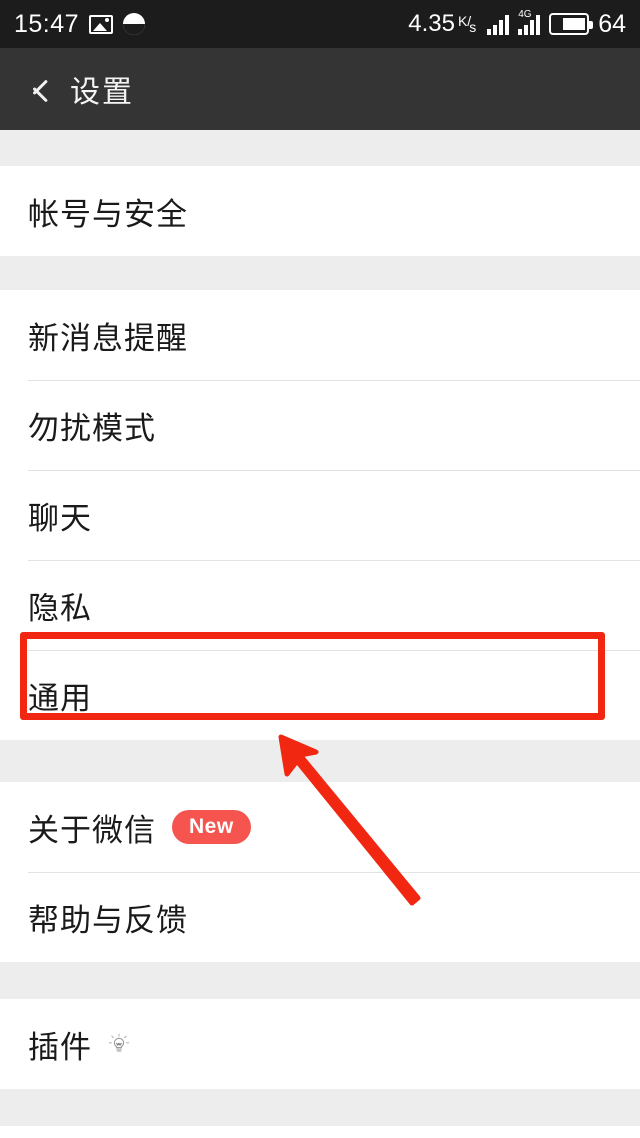 The width and height of the screenshot is (640, 1138). Describe the element at coordinates (320, 335) in the screenshot. I see `settings-row-new-message-notification: 新消息提醒` at that location.